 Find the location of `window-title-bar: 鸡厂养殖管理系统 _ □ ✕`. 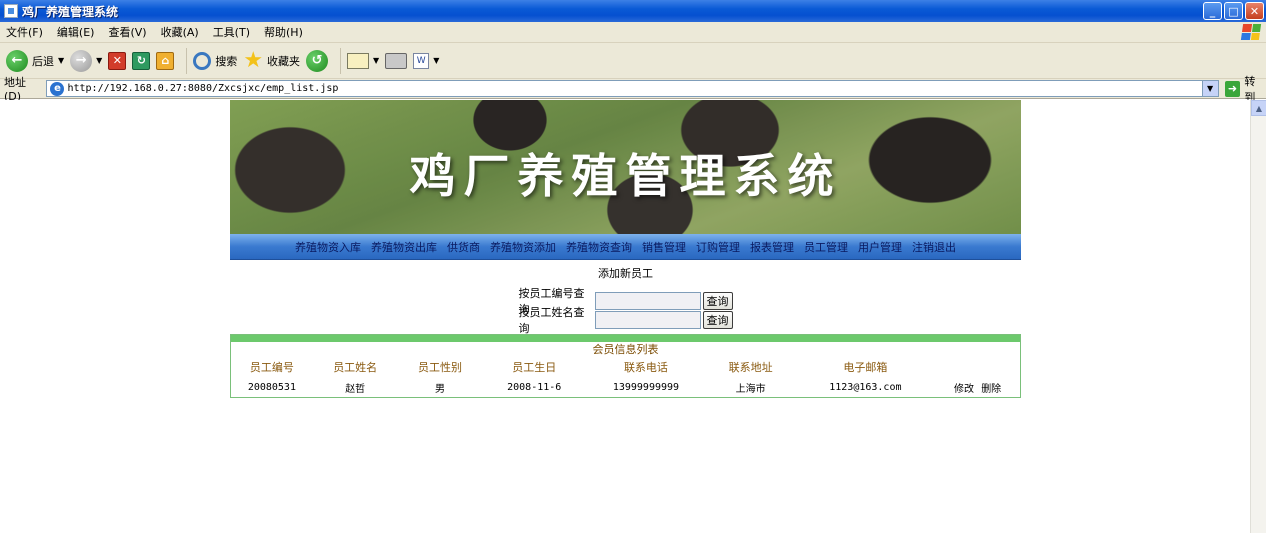

window-title-bar: 鸡厂养殖管理系统 _ □ ✕ is located at coordinates (633, 11).